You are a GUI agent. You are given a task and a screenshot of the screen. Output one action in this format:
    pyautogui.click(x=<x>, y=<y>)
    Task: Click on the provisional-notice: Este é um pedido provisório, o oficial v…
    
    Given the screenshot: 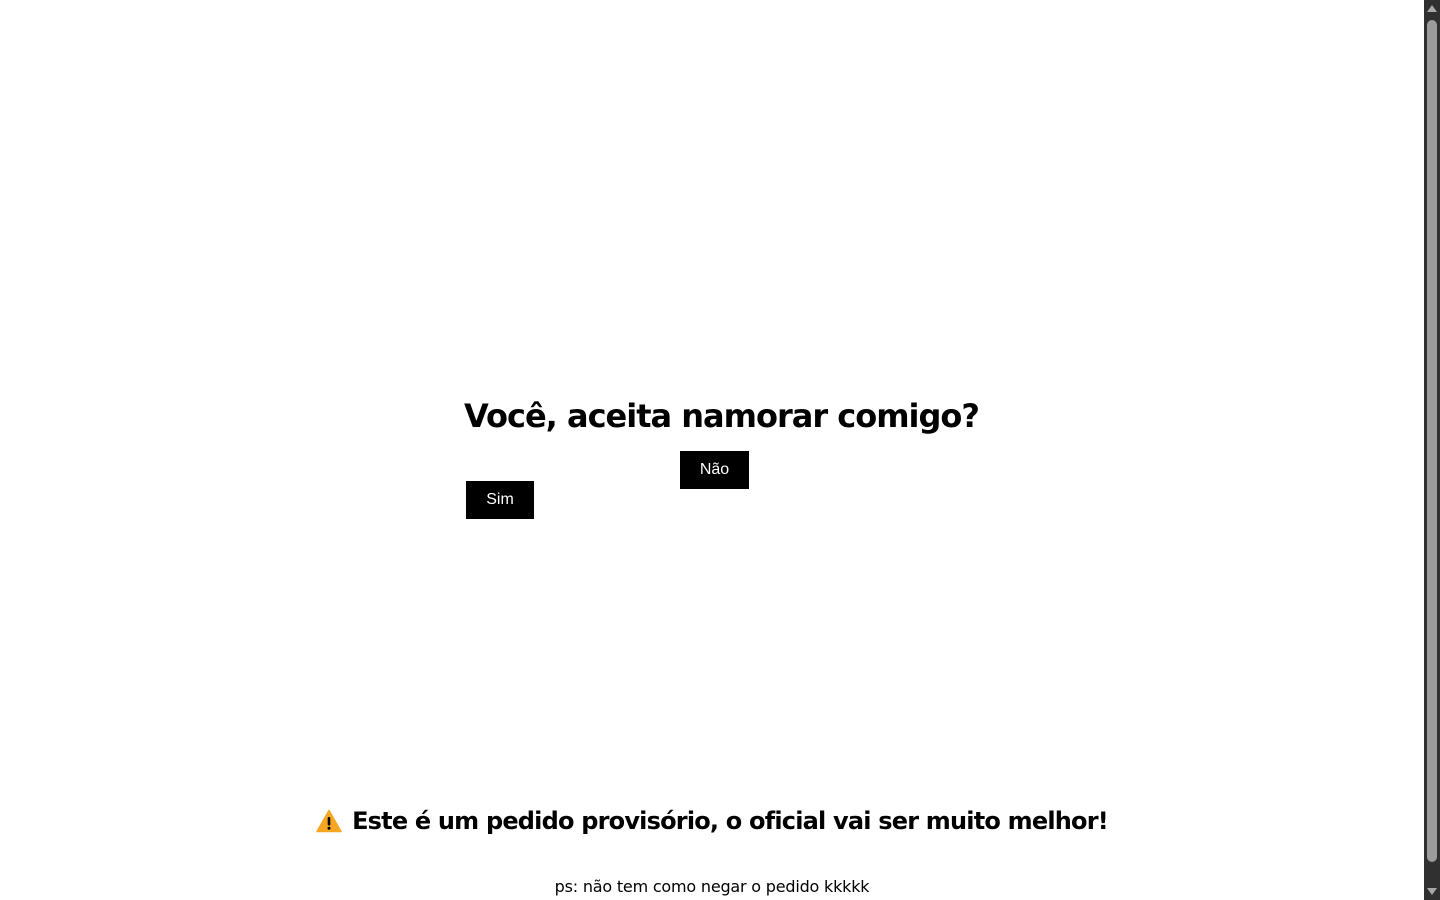 What is the action you would take?
    pyautogui.click(x=712, y=821)
    